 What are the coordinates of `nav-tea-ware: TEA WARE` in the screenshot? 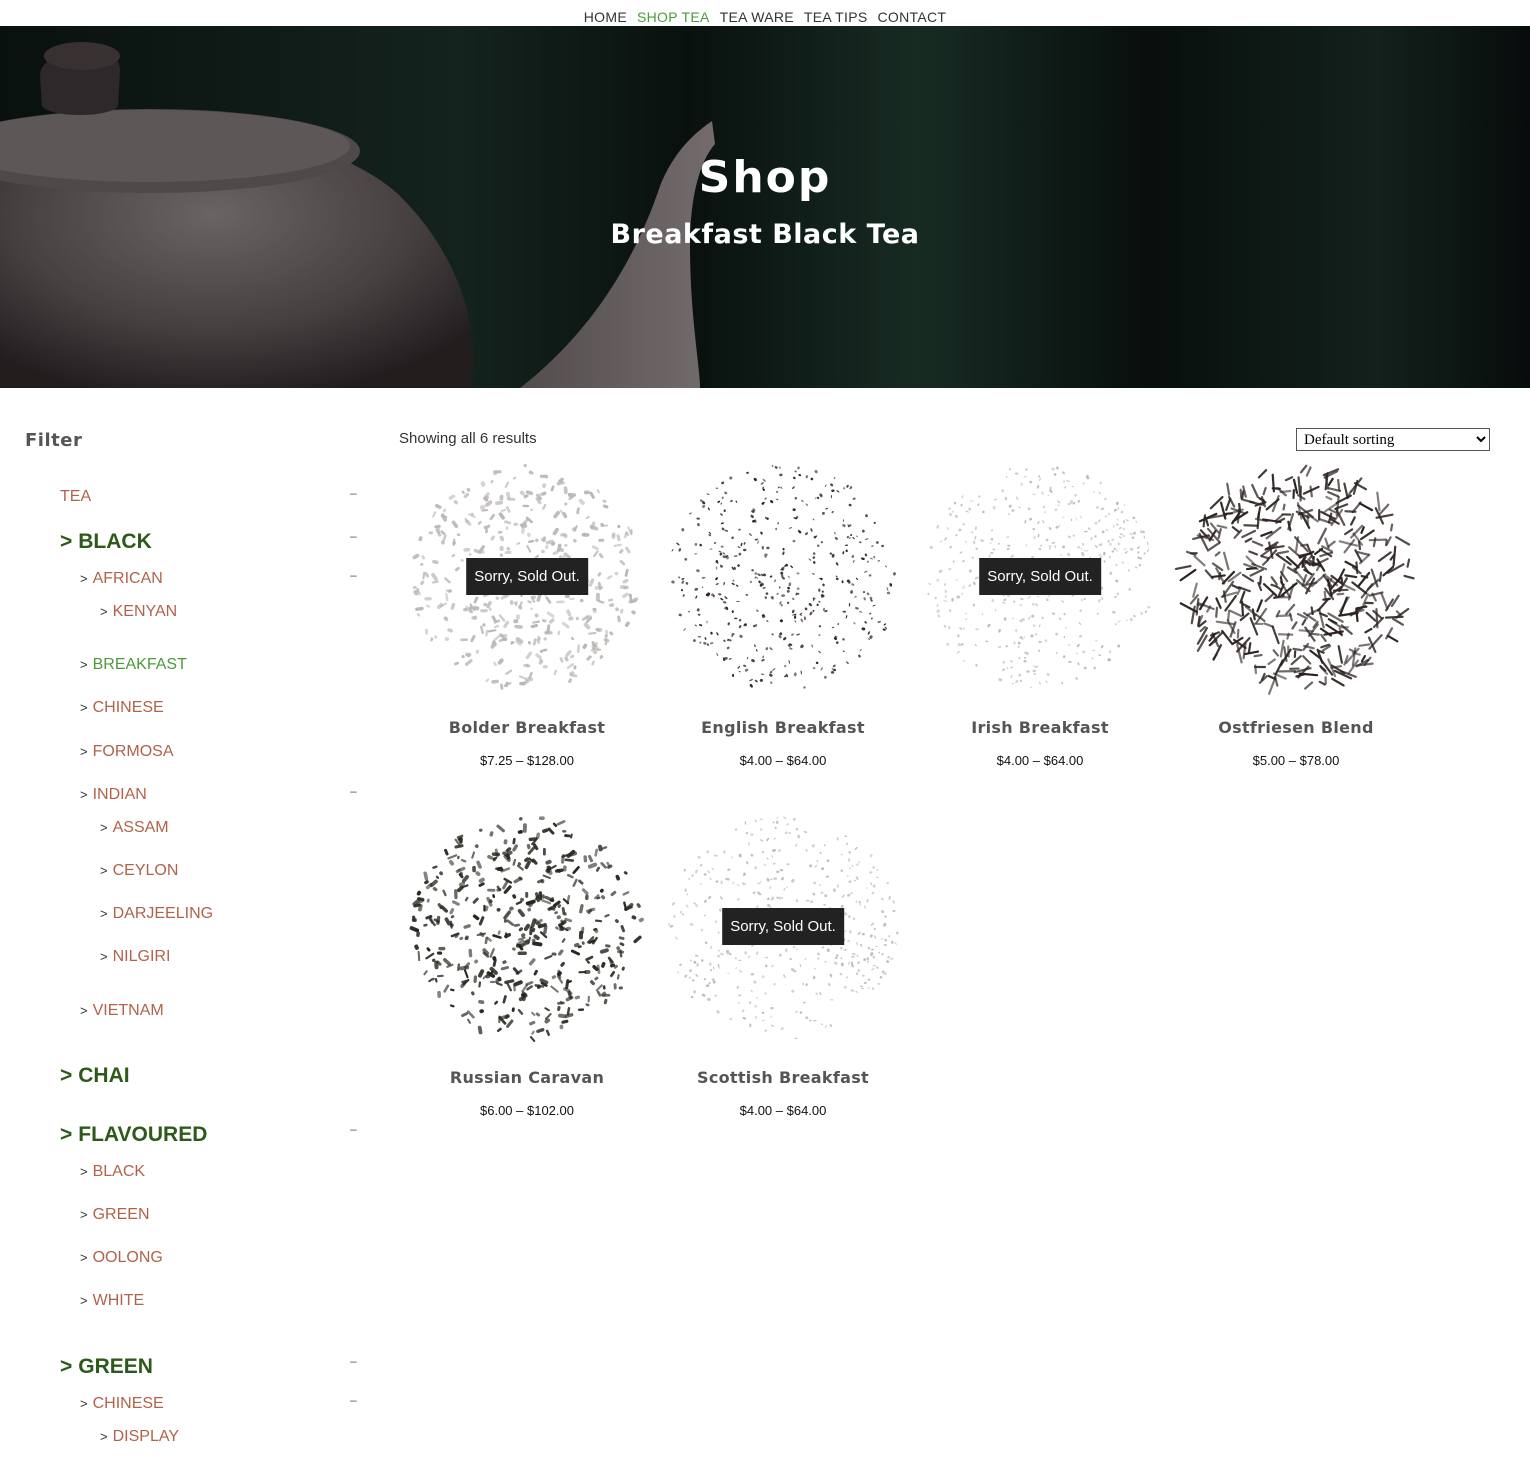 It's located at (757, 17).